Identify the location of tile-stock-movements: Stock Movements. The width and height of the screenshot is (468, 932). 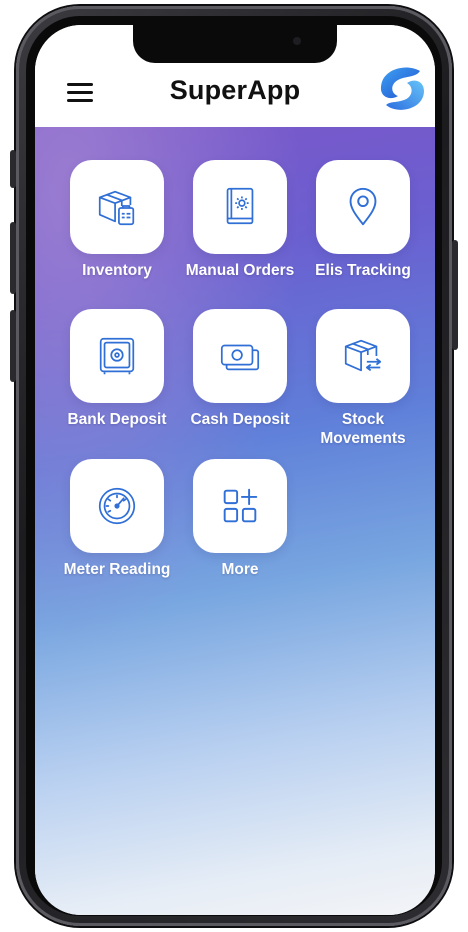
(363, 378).